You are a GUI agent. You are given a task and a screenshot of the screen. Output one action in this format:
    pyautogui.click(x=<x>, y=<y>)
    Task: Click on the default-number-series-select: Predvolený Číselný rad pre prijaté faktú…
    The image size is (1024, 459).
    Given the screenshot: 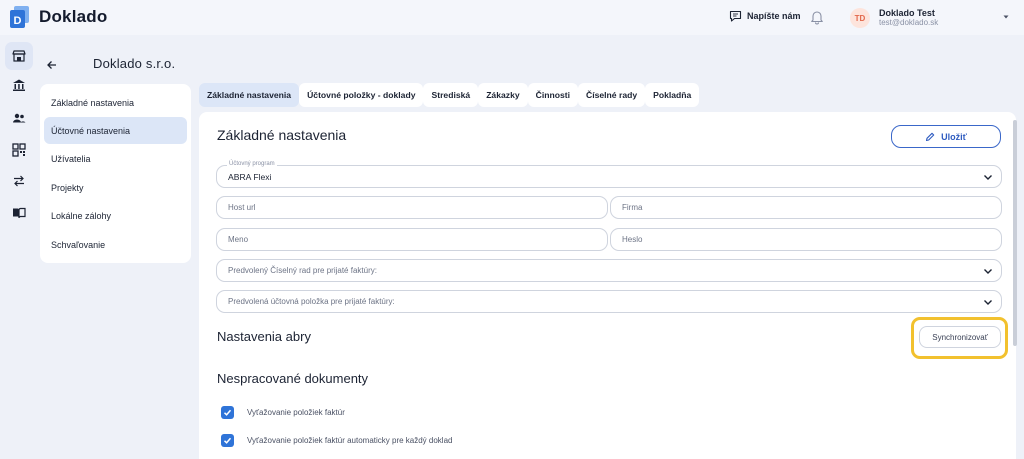 What is the action you would take?
    pyautogui.click(x=609, y=270)
    